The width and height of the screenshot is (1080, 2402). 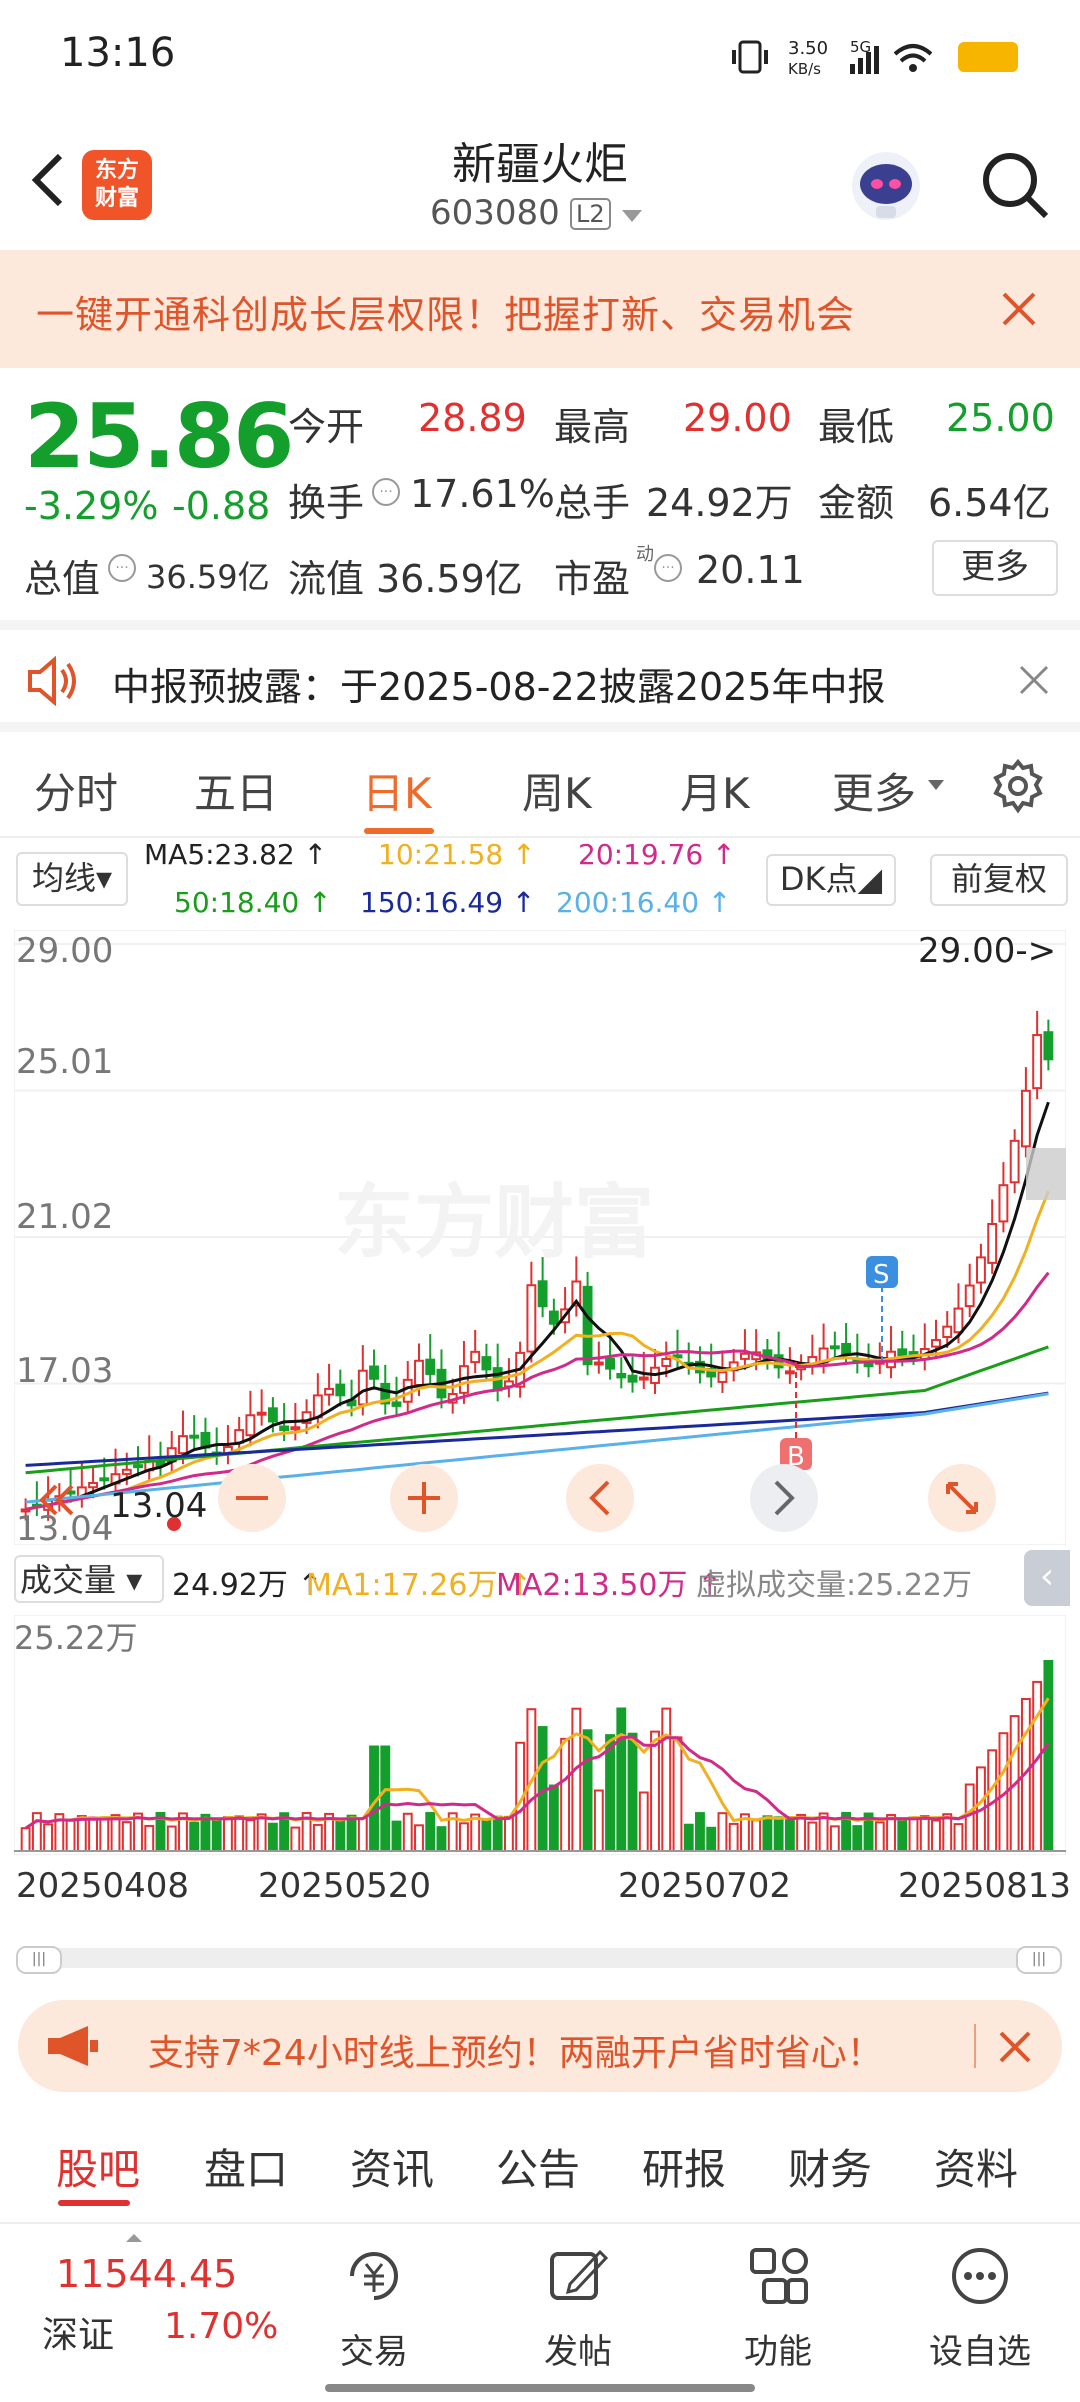 I want to click on stock-code: 603080, so click(x=495, y=213).